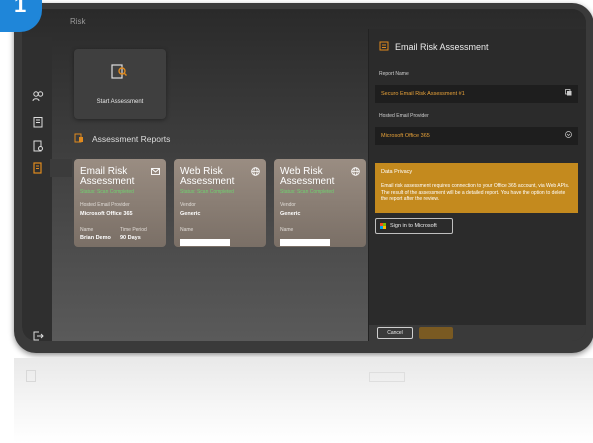  Describe the element at coordinates (120, 84) in the screenshot. I see `start-assessment-tile: Start Assessment` at that location.